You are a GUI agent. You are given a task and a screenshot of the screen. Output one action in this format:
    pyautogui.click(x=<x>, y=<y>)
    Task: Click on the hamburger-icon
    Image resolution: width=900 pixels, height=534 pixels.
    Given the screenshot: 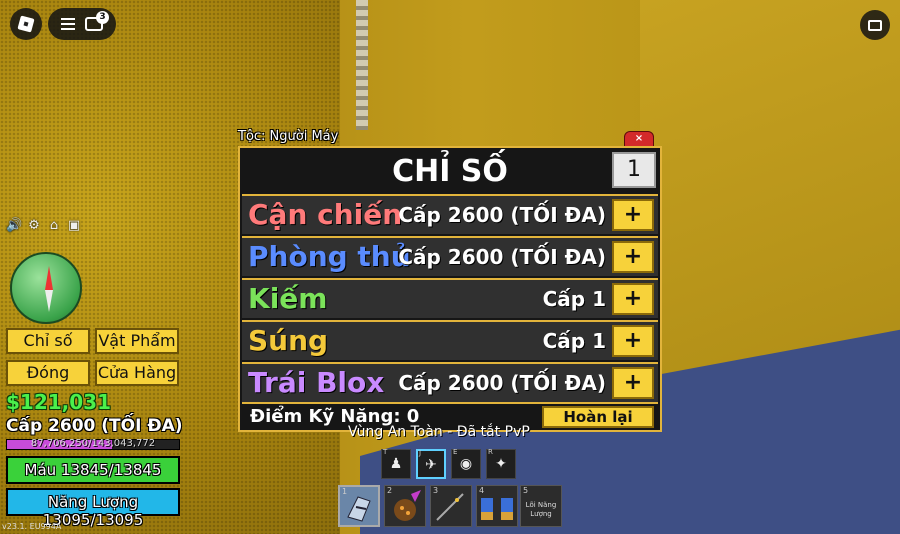 What is the action you would take?
    pyautogui.click(x=68, y=24)
    